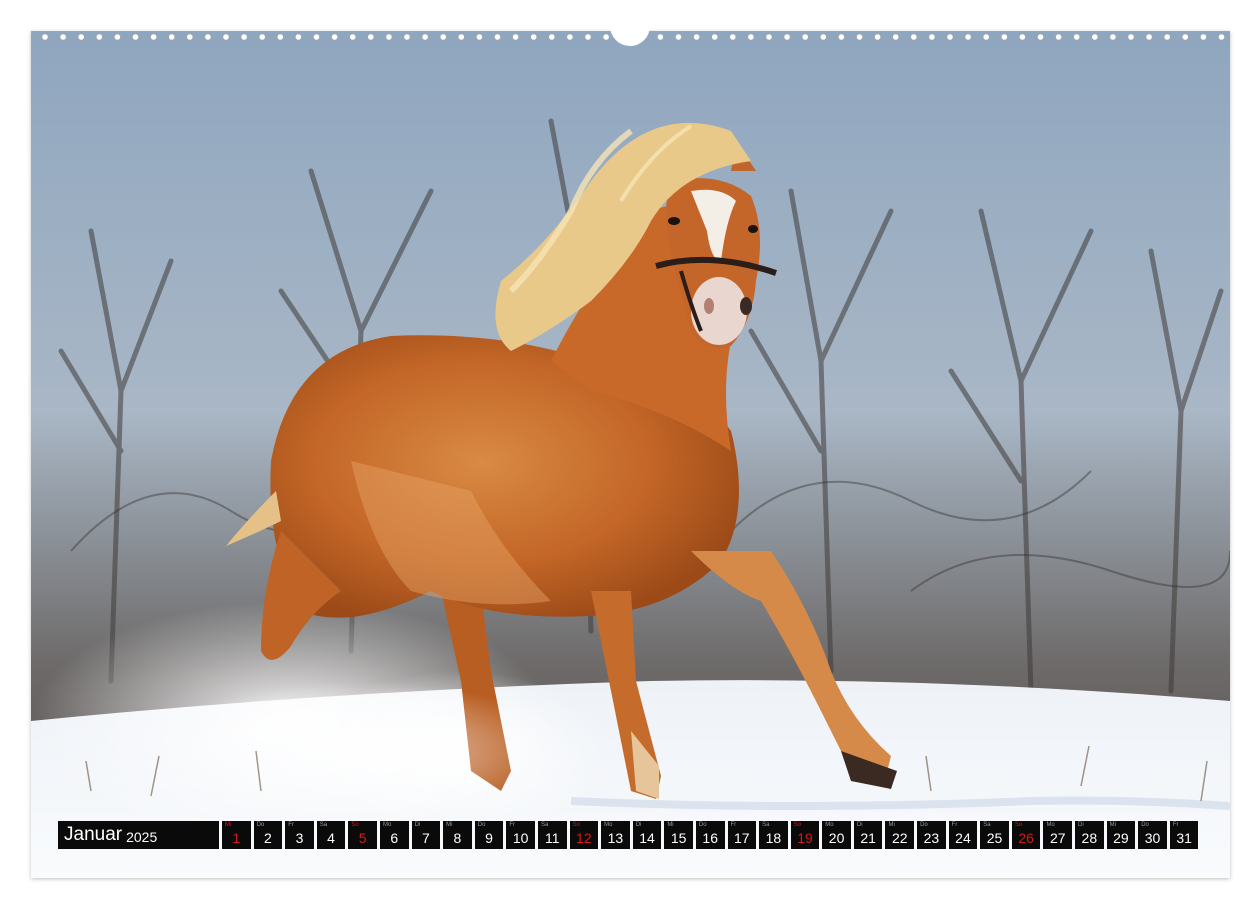 This screenshot has height=908, width=1260. I want to click on day-number: 15, so click(678, 838).